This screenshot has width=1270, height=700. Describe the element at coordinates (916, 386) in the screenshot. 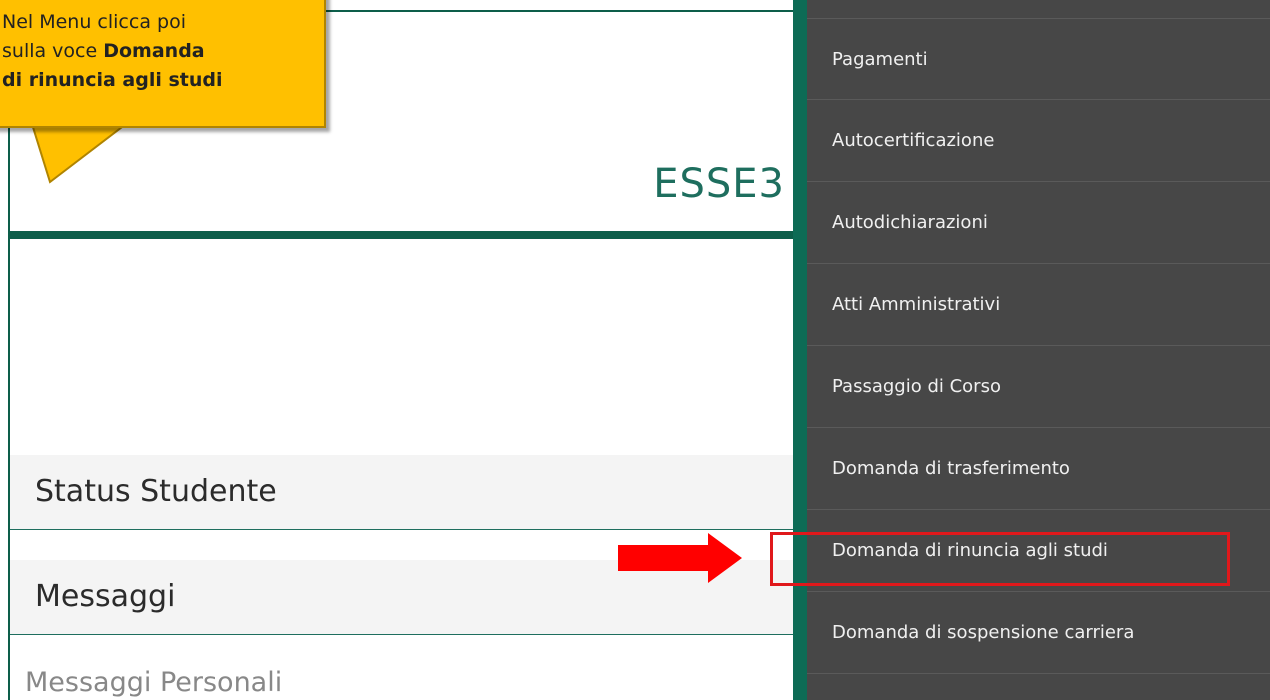

I see `sidebar-item-label: Passaggio di Corso` at that location.